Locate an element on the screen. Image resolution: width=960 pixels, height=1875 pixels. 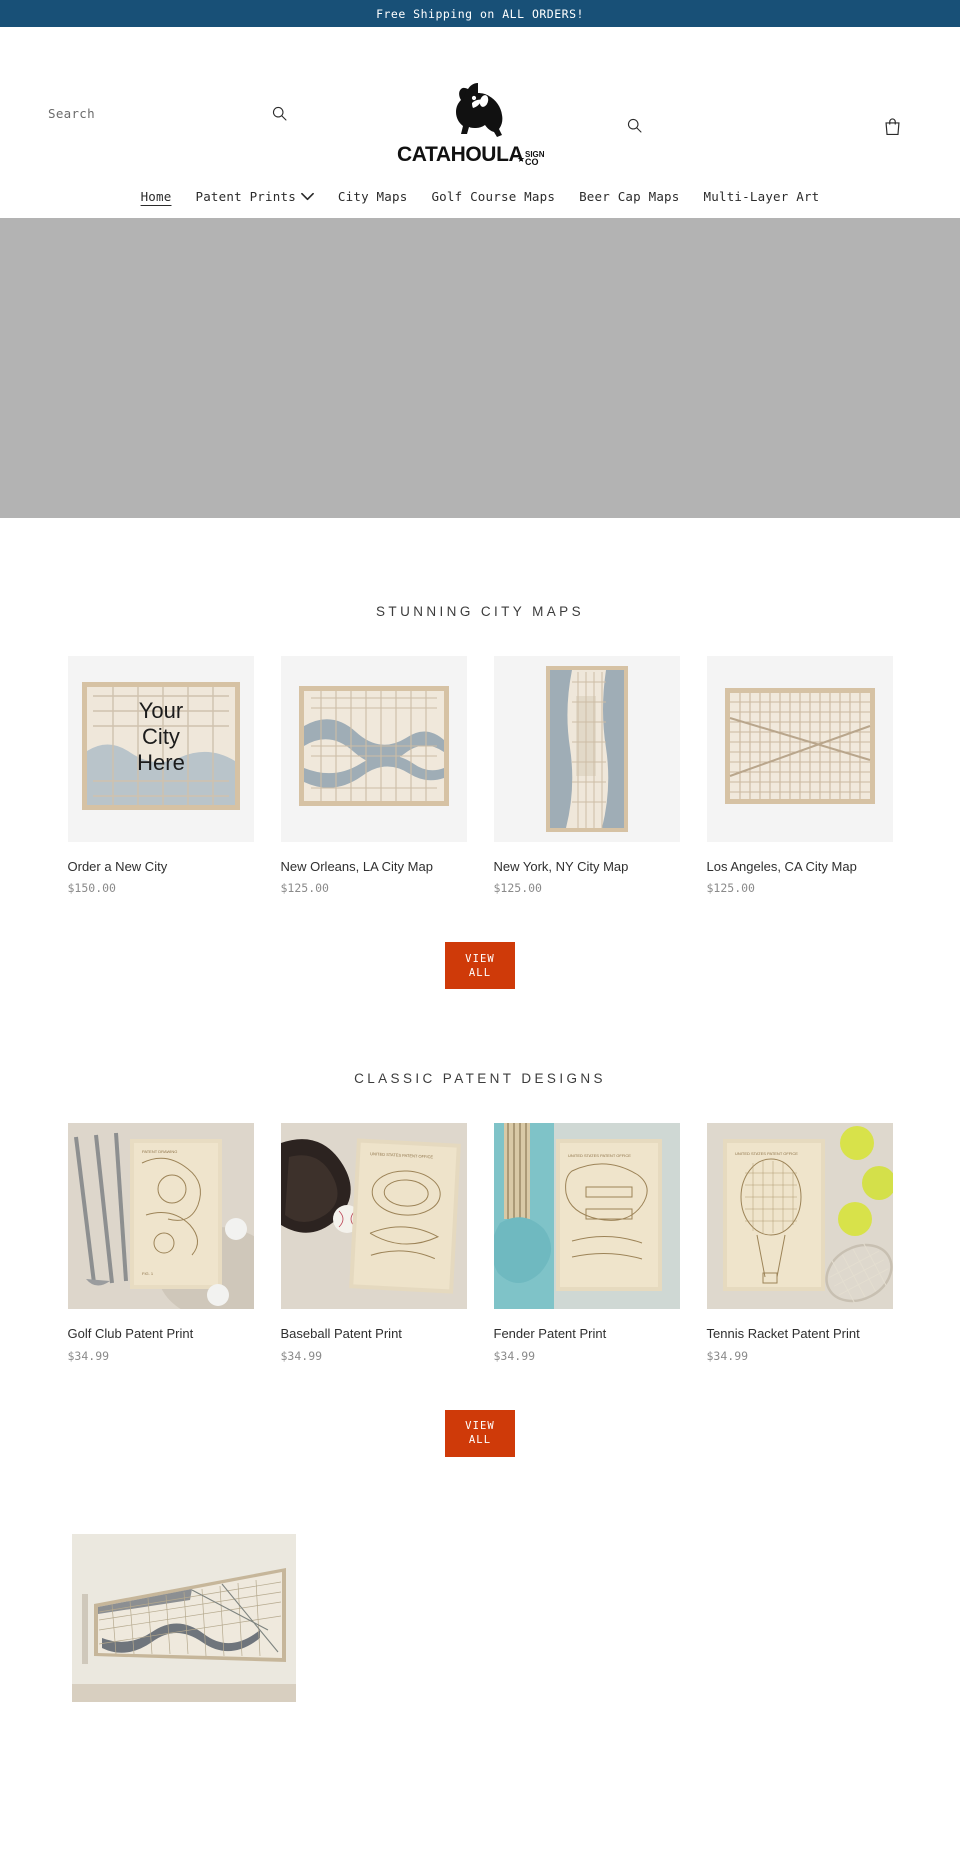
art-line3: Here is located at coordinates (161, 762).